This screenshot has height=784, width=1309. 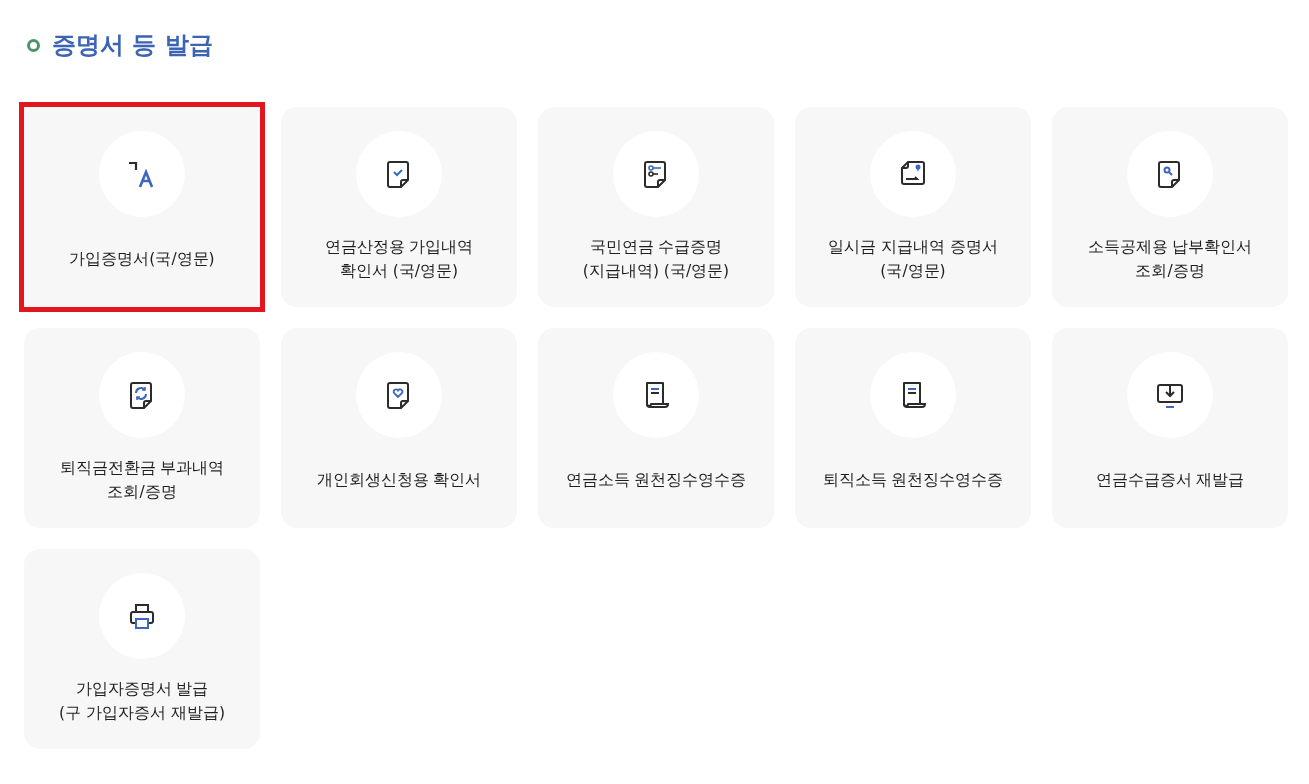 I want to click on card-label: 연금산정용 가입내역 확인서 (국/영문), so click(x=399, y=259).